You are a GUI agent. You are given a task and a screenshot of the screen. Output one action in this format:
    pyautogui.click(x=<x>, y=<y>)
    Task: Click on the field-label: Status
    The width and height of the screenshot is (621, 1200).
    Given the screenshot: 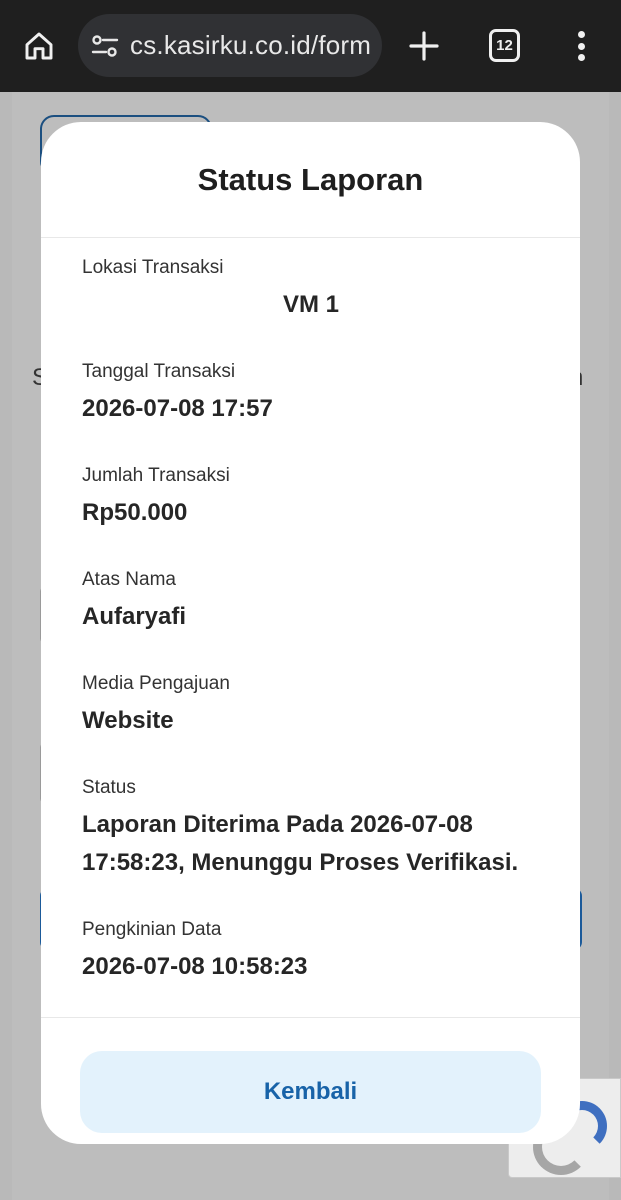 What is the action you would take?
    pyautogui.click(x=109, y=787)
    